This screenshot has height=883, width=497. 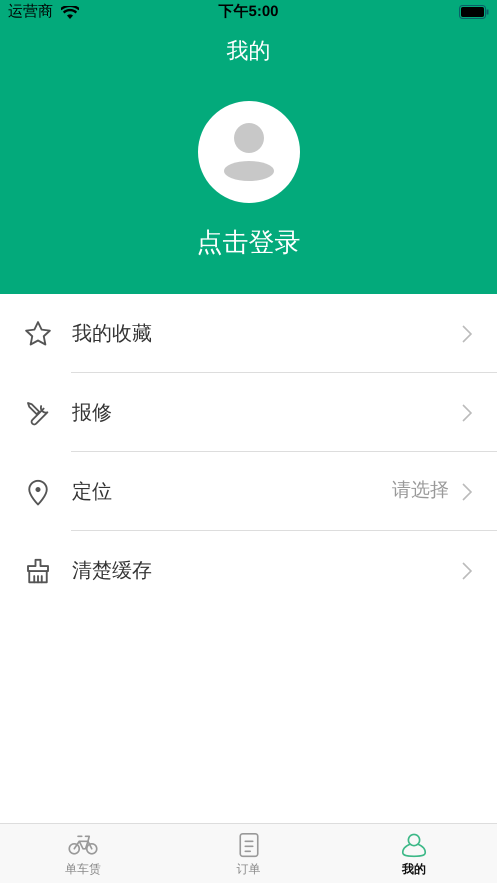 I want to click on menu-item-label: 定位, so click(x=92, y=492).